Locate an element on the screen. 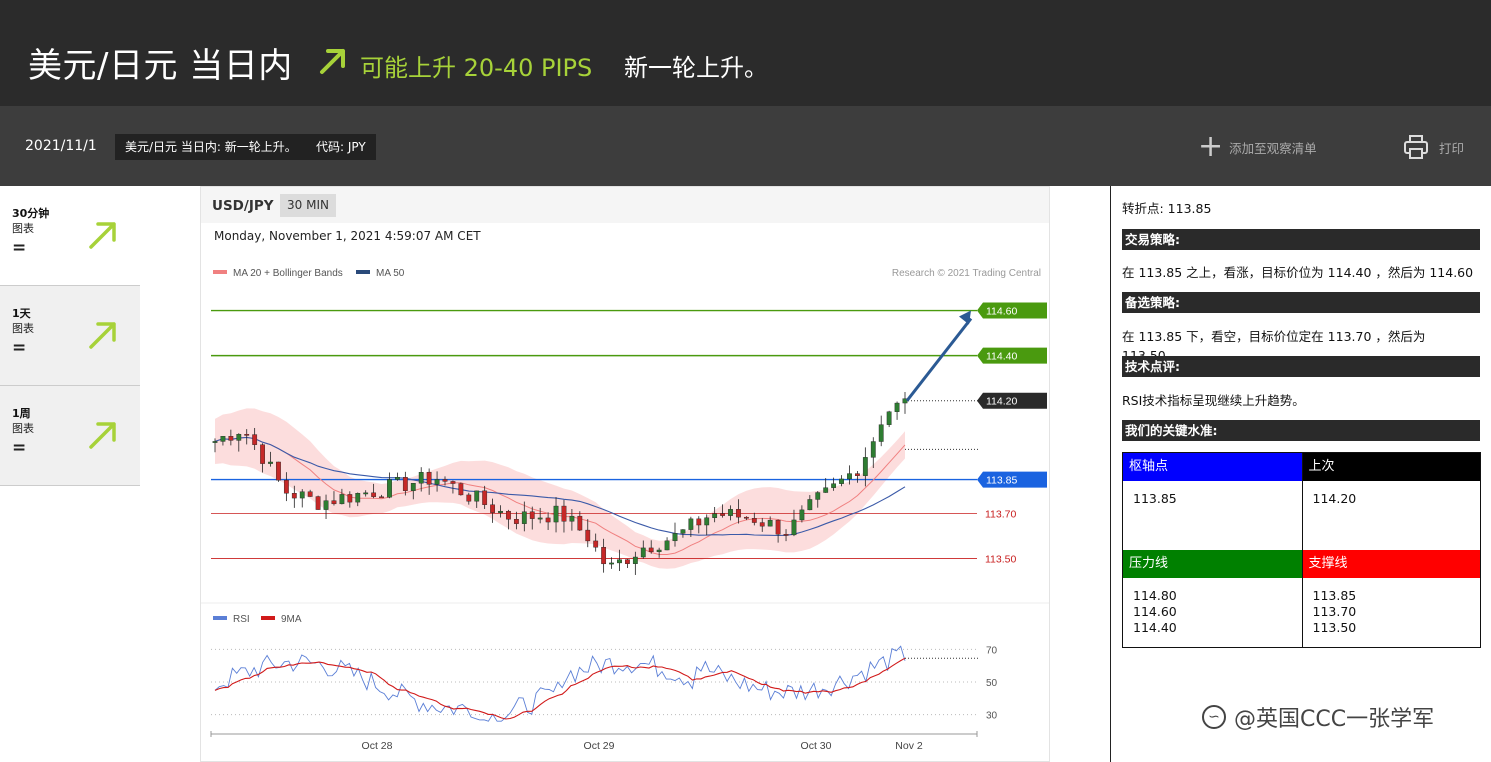 The width and height of the screenshot is (1491, 762). key-levels-heading: 我们的关键水准: is located at coordinates (1301, 430).